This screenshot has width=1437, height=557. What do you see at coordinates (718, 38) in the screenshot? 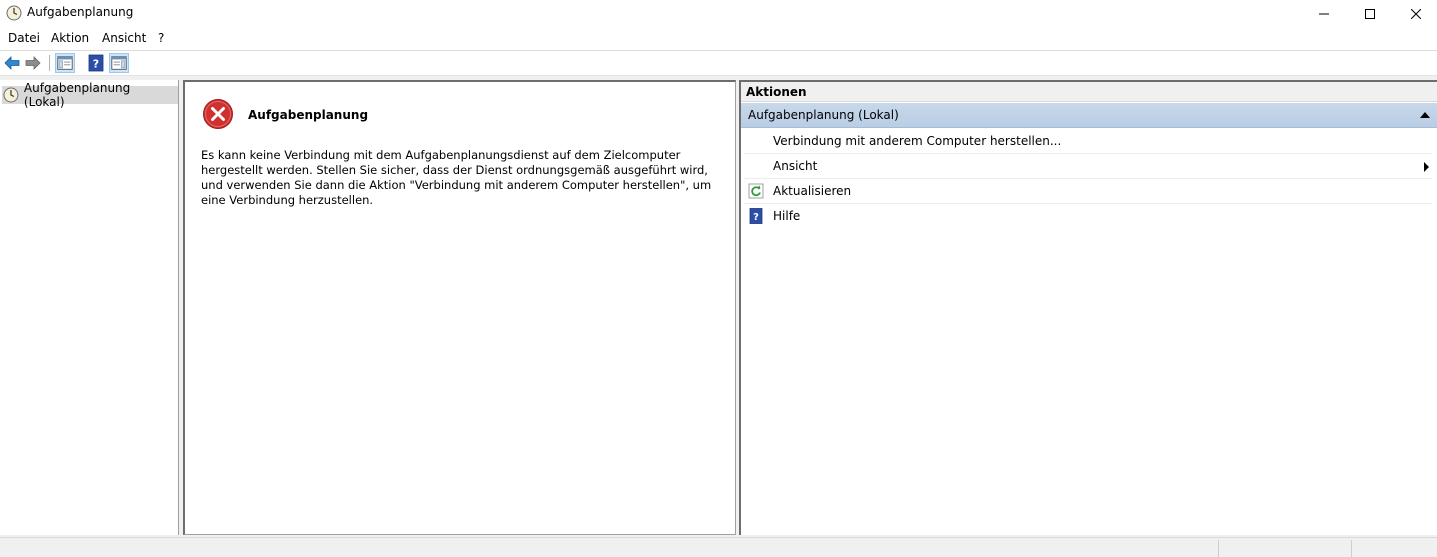
I see `menu-bar: Datei Aktion Ansicht ?` at bounding box center [718, 38].